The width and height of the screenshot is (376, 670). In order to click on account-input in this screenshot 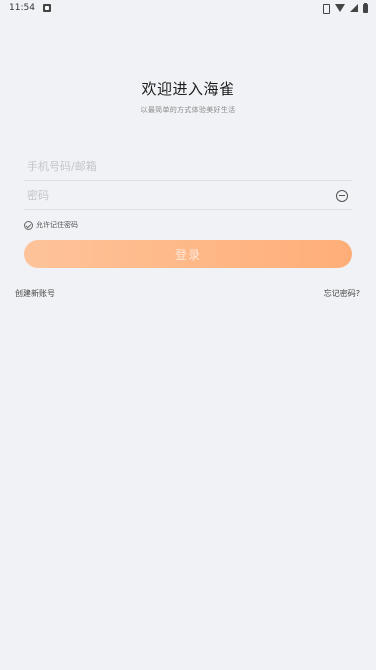, I will do `click(188, 166)`.